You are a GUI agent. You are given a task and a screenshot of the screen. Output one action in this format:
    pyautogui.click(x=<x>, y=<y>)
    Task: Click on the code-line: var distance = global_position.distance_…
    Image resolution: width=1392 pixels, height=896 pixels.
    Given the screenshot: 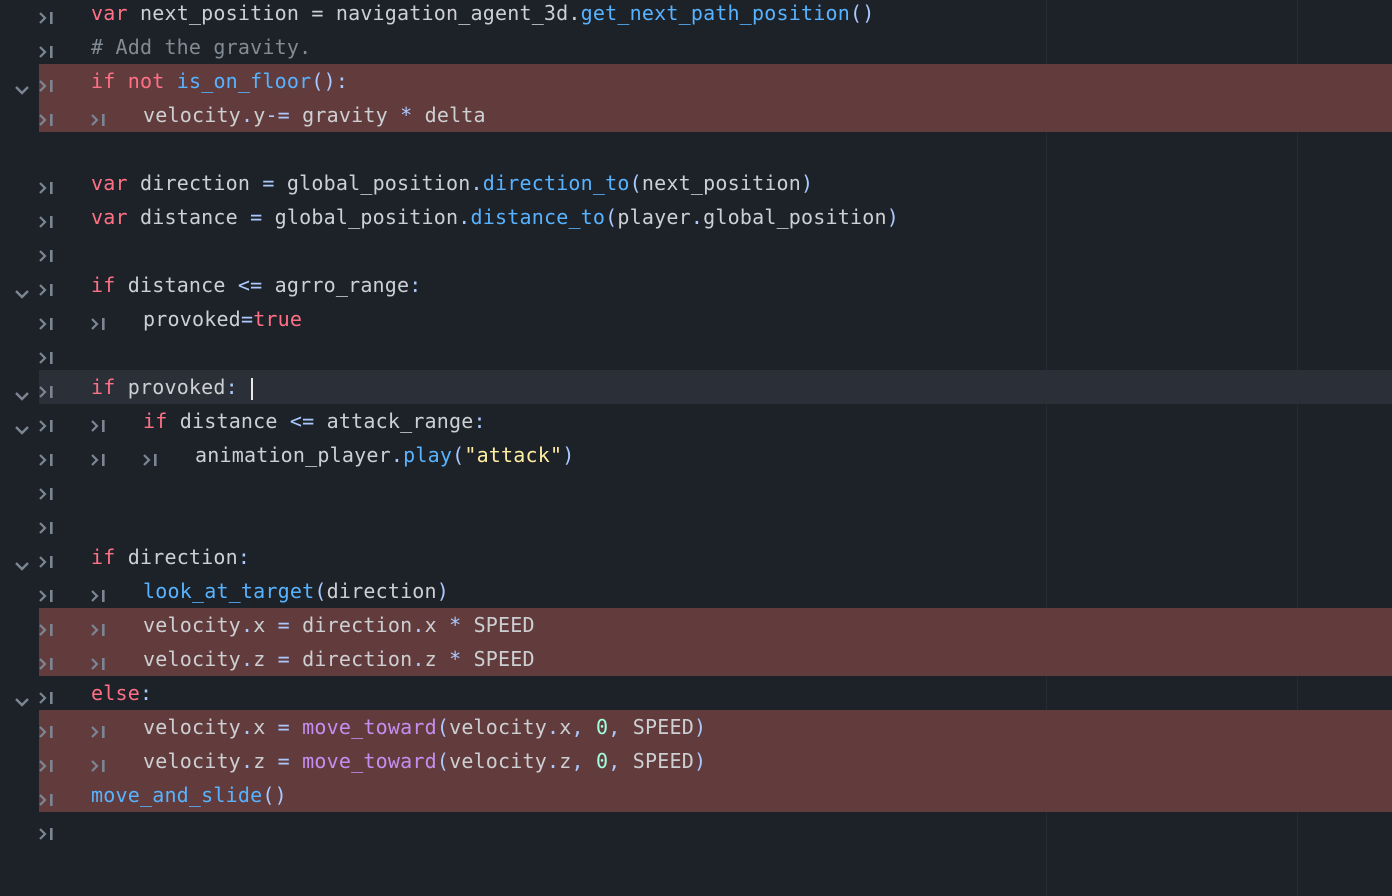 What is the action you would take?
    pyautogui.click(x=696, y=217)
    